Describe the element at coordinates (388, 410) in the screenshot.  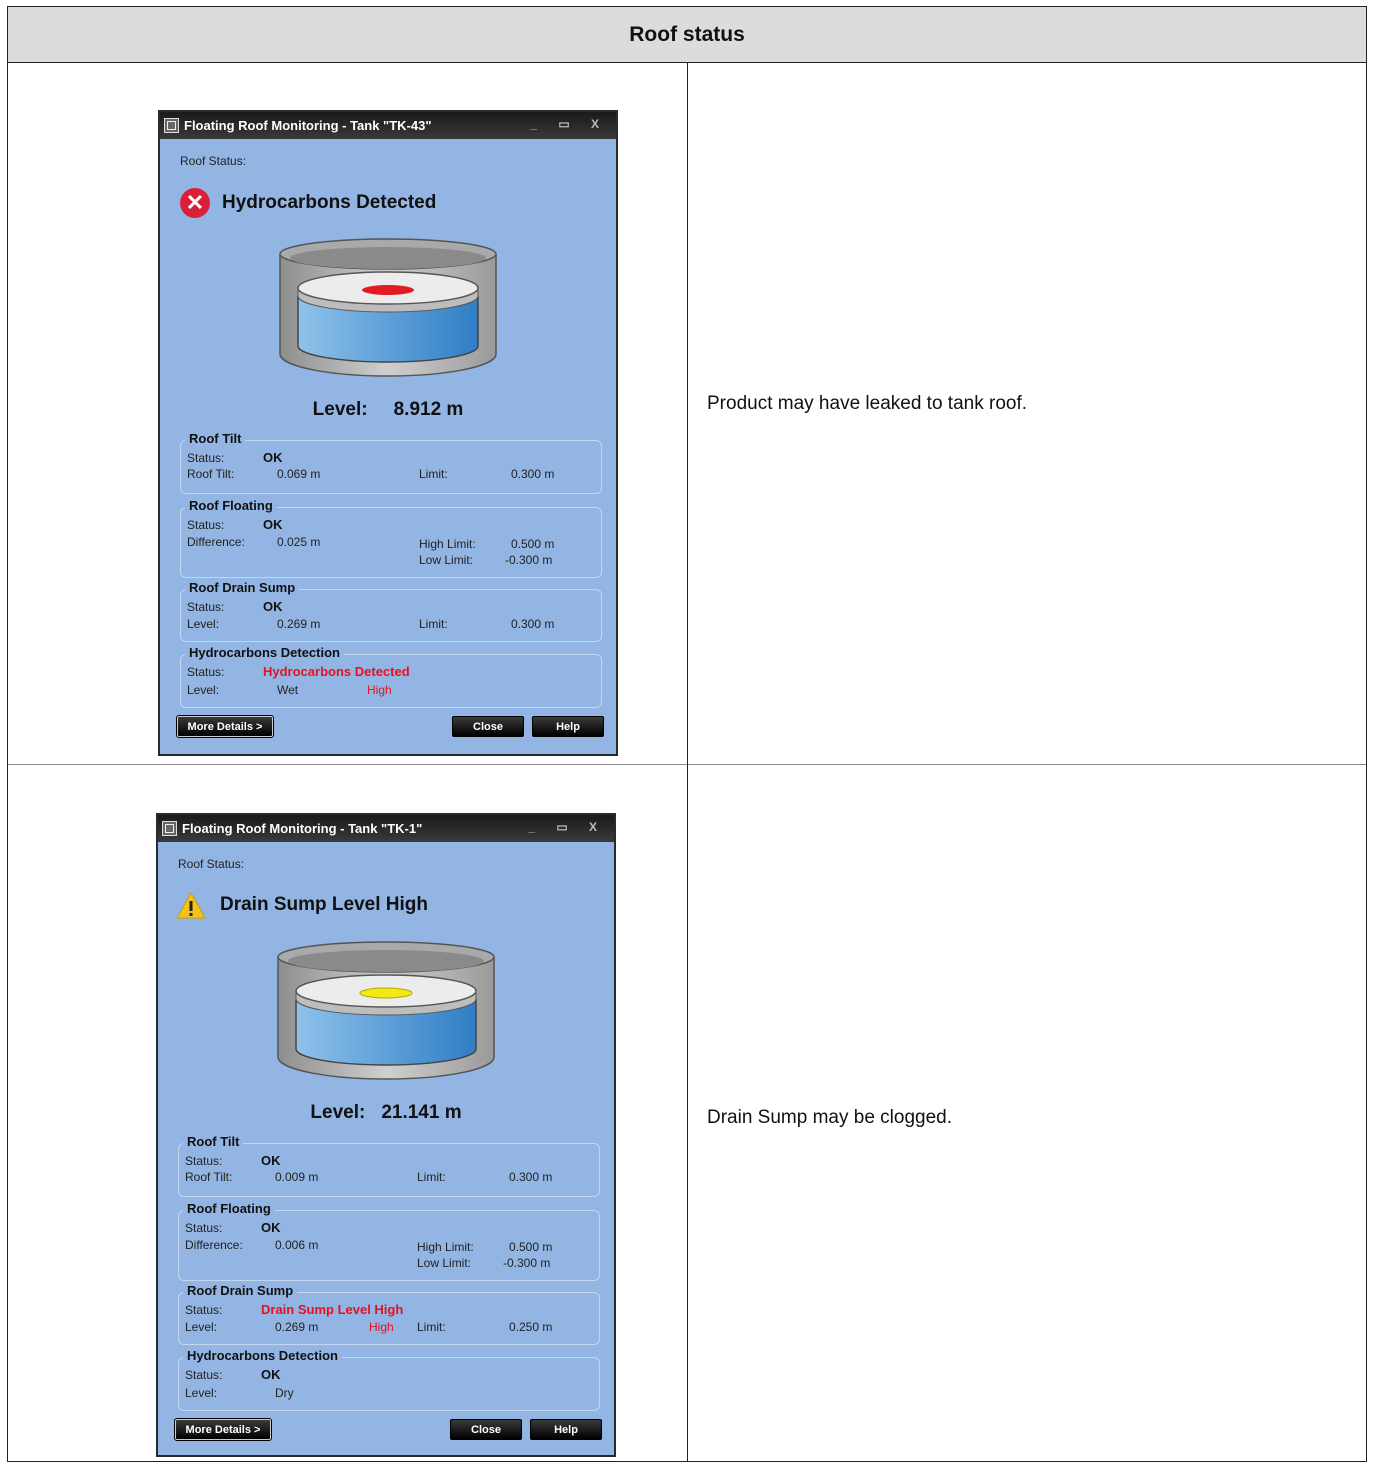
I see `level-readout: Level: 8.912 m` at that location.